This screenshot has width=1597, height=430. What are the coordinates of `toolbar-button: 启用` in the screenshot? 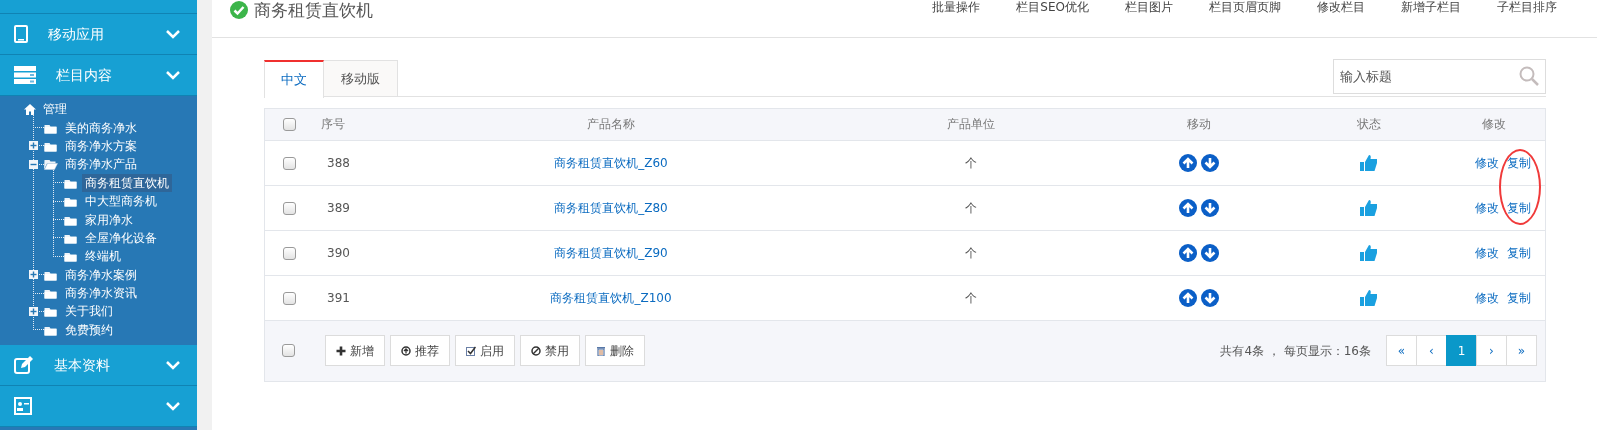 It's located at (485, 350).